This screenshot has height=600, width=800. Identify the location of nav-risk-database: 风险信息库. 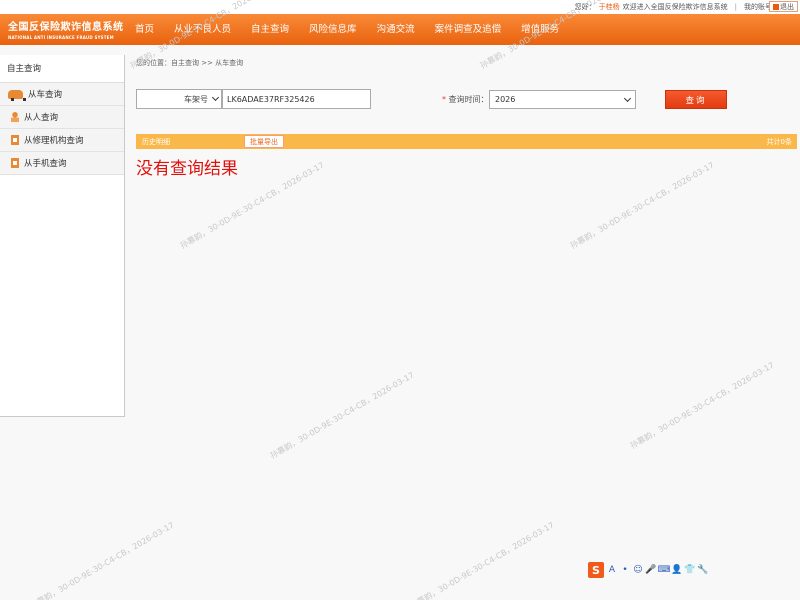
(333, 29).